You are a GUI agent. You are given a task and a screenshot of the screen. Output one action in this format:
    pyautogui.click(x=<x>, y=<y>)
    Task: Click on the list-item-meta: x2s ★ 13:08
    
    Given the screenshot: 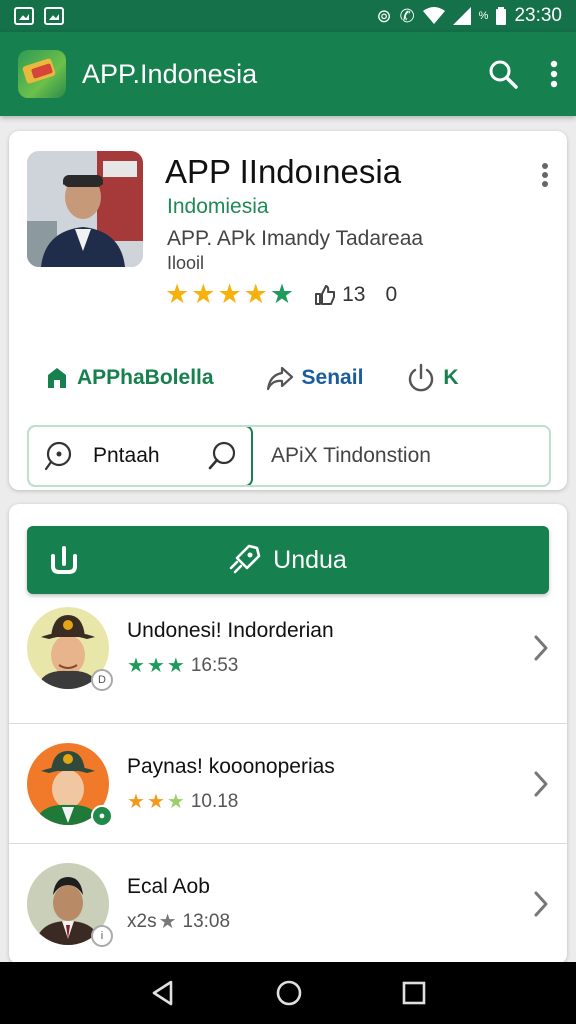 What is the action you would take?
    pyautogui.click(x=178, y=922)
    